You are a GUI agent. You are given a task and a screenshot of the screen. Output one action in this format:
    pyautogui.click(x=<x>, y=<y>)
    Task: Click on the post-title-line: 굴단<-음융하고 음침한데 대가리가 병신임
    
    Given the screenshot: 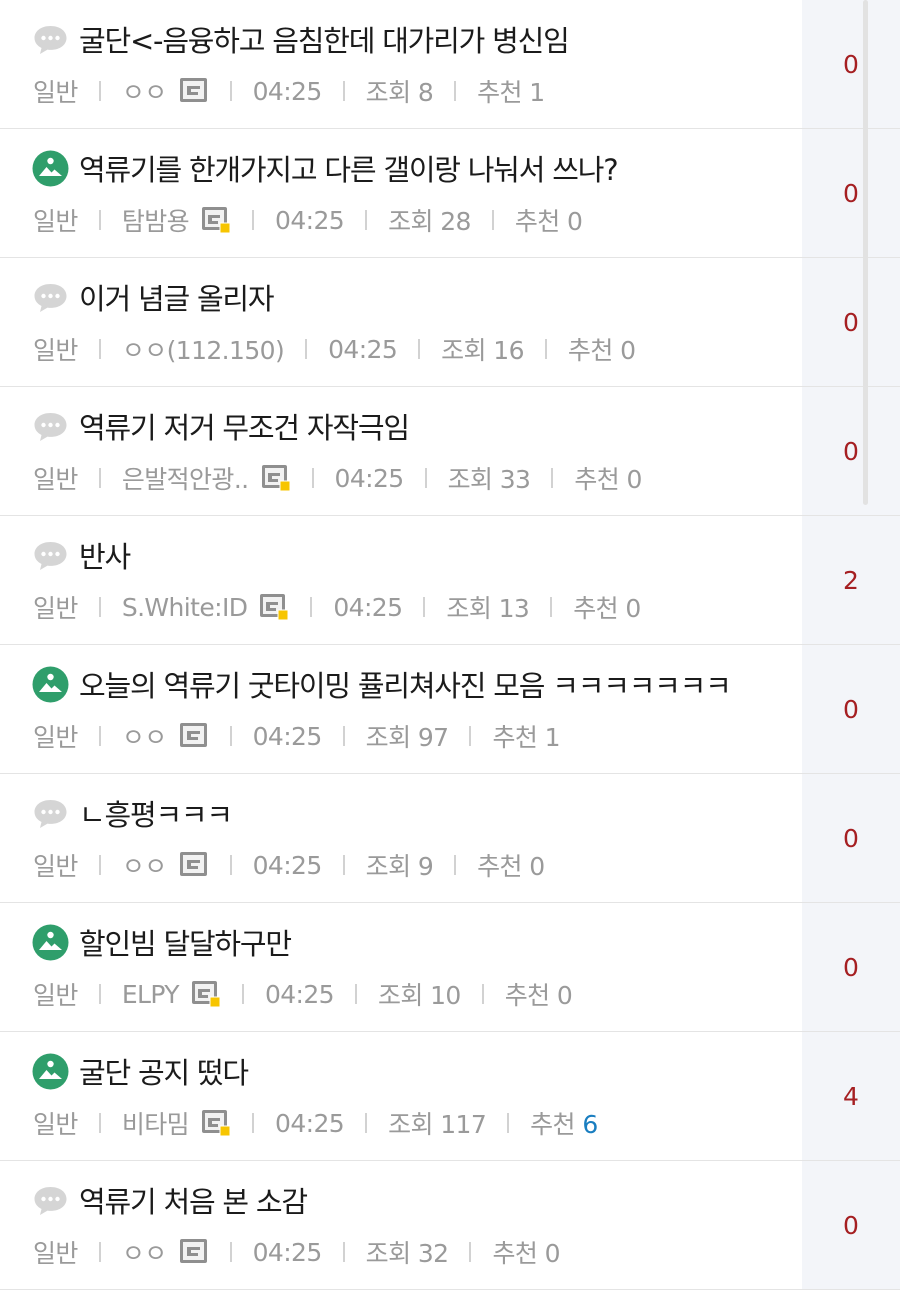 What is the action you would take?
    pyautogui.click(x=301, y=39)
    